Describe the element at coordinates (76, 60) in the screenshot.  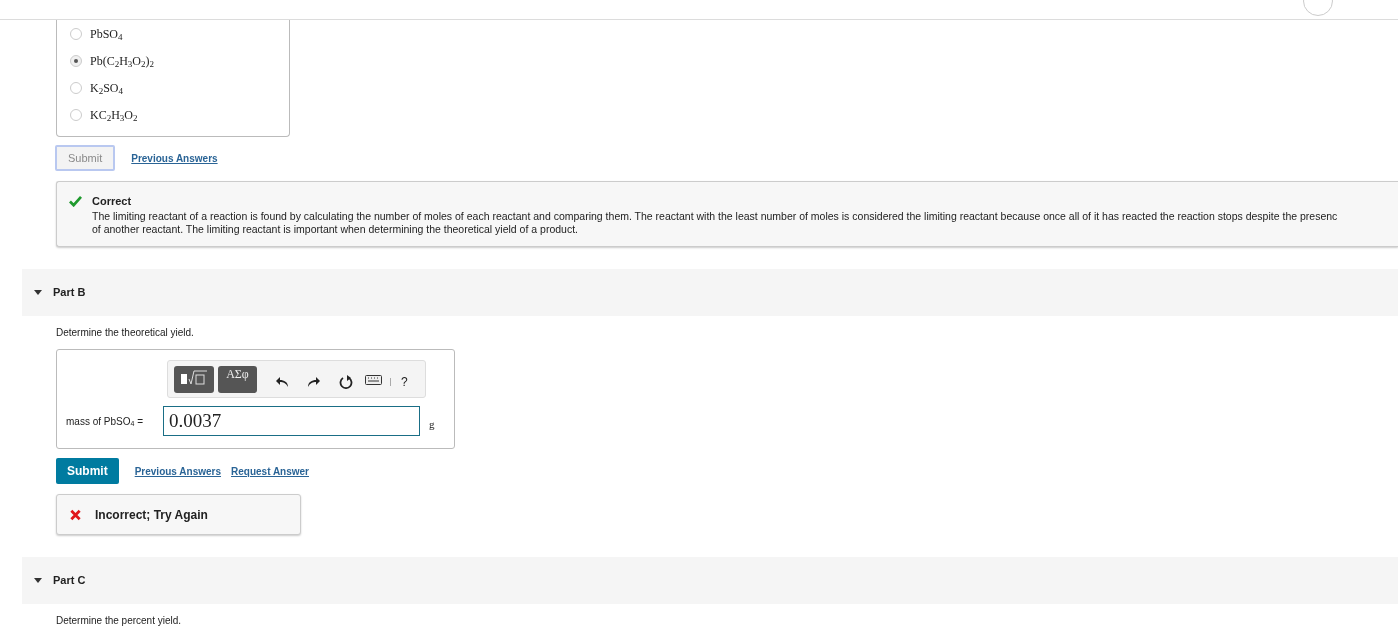
I see `radio-button` at that location.